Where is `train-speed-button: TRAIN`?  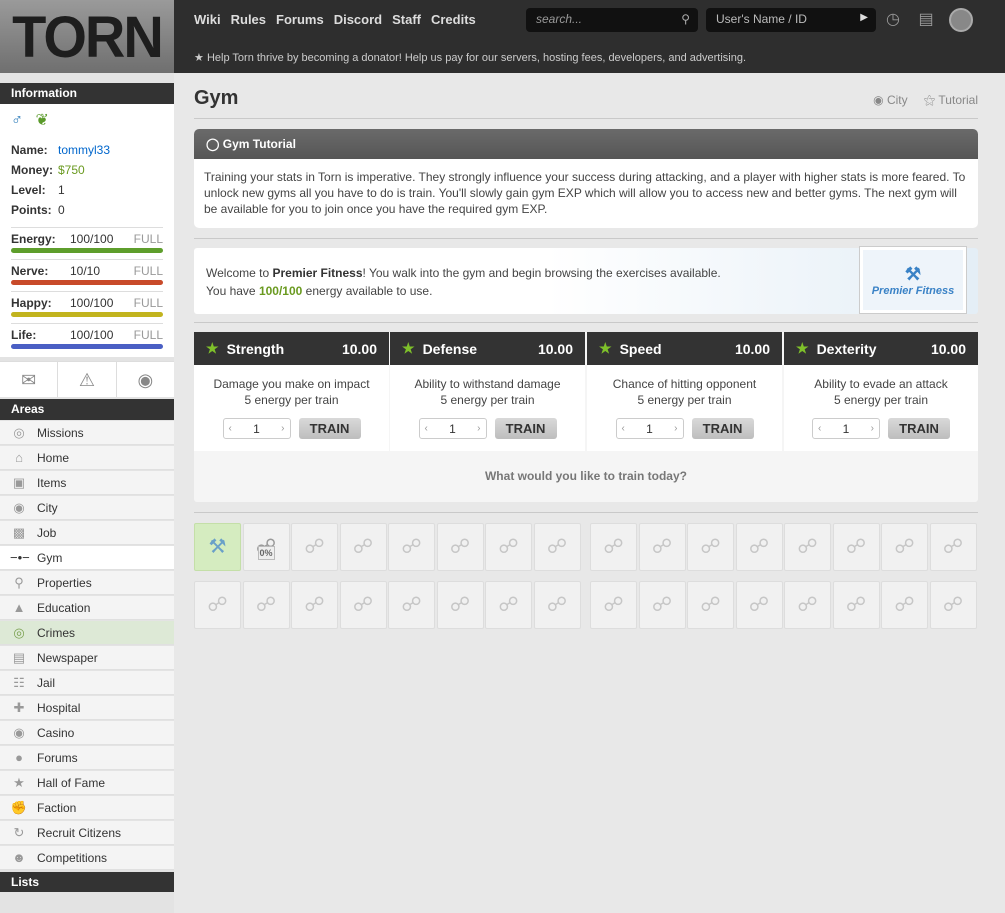
train-speed-button: TRAIN is located at coordinates (722, 428).